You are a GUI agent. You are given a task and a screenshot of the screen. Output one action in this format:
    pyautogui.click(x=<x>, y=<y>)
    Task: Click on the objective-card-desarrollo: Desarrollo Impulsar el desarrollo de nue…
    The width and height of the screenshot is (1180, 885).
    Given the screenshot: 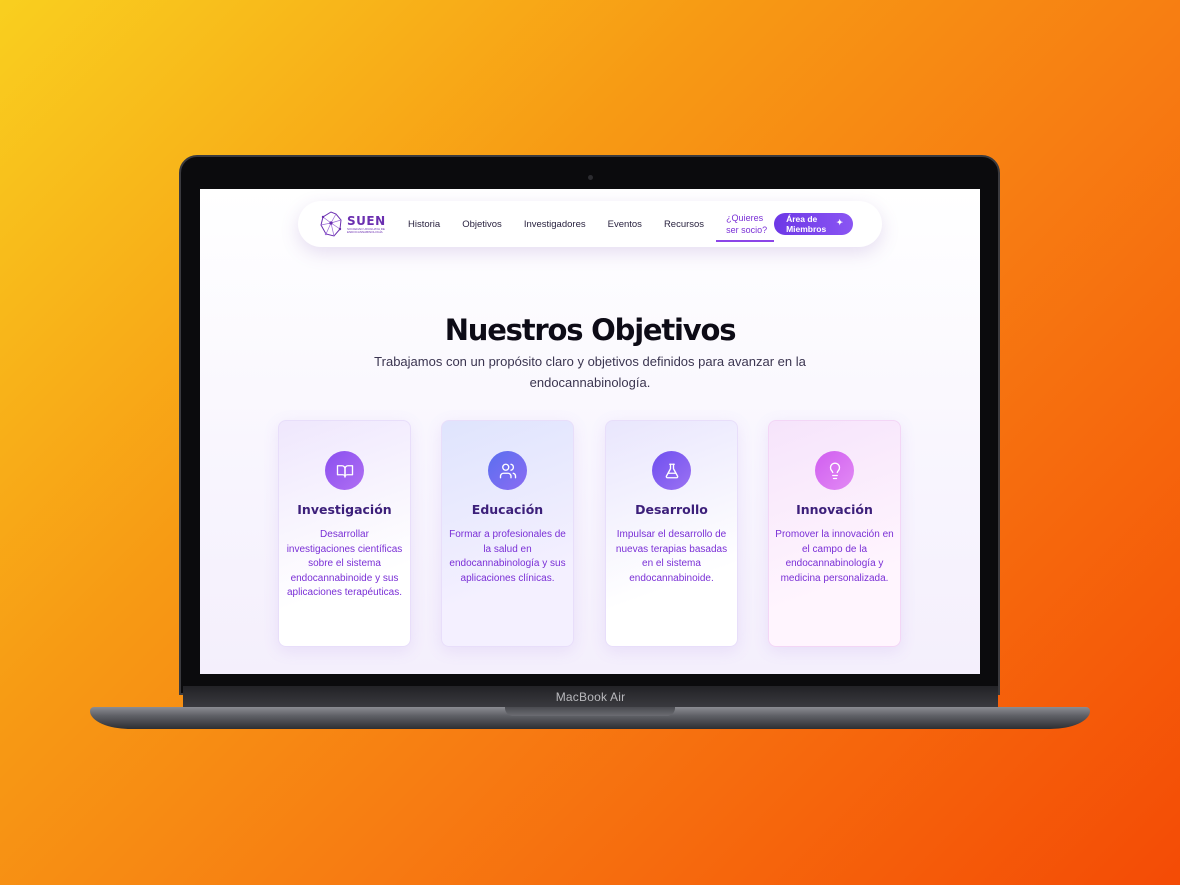 What is the action you would take?
    pyautogui.click(x=671, y=533)
    